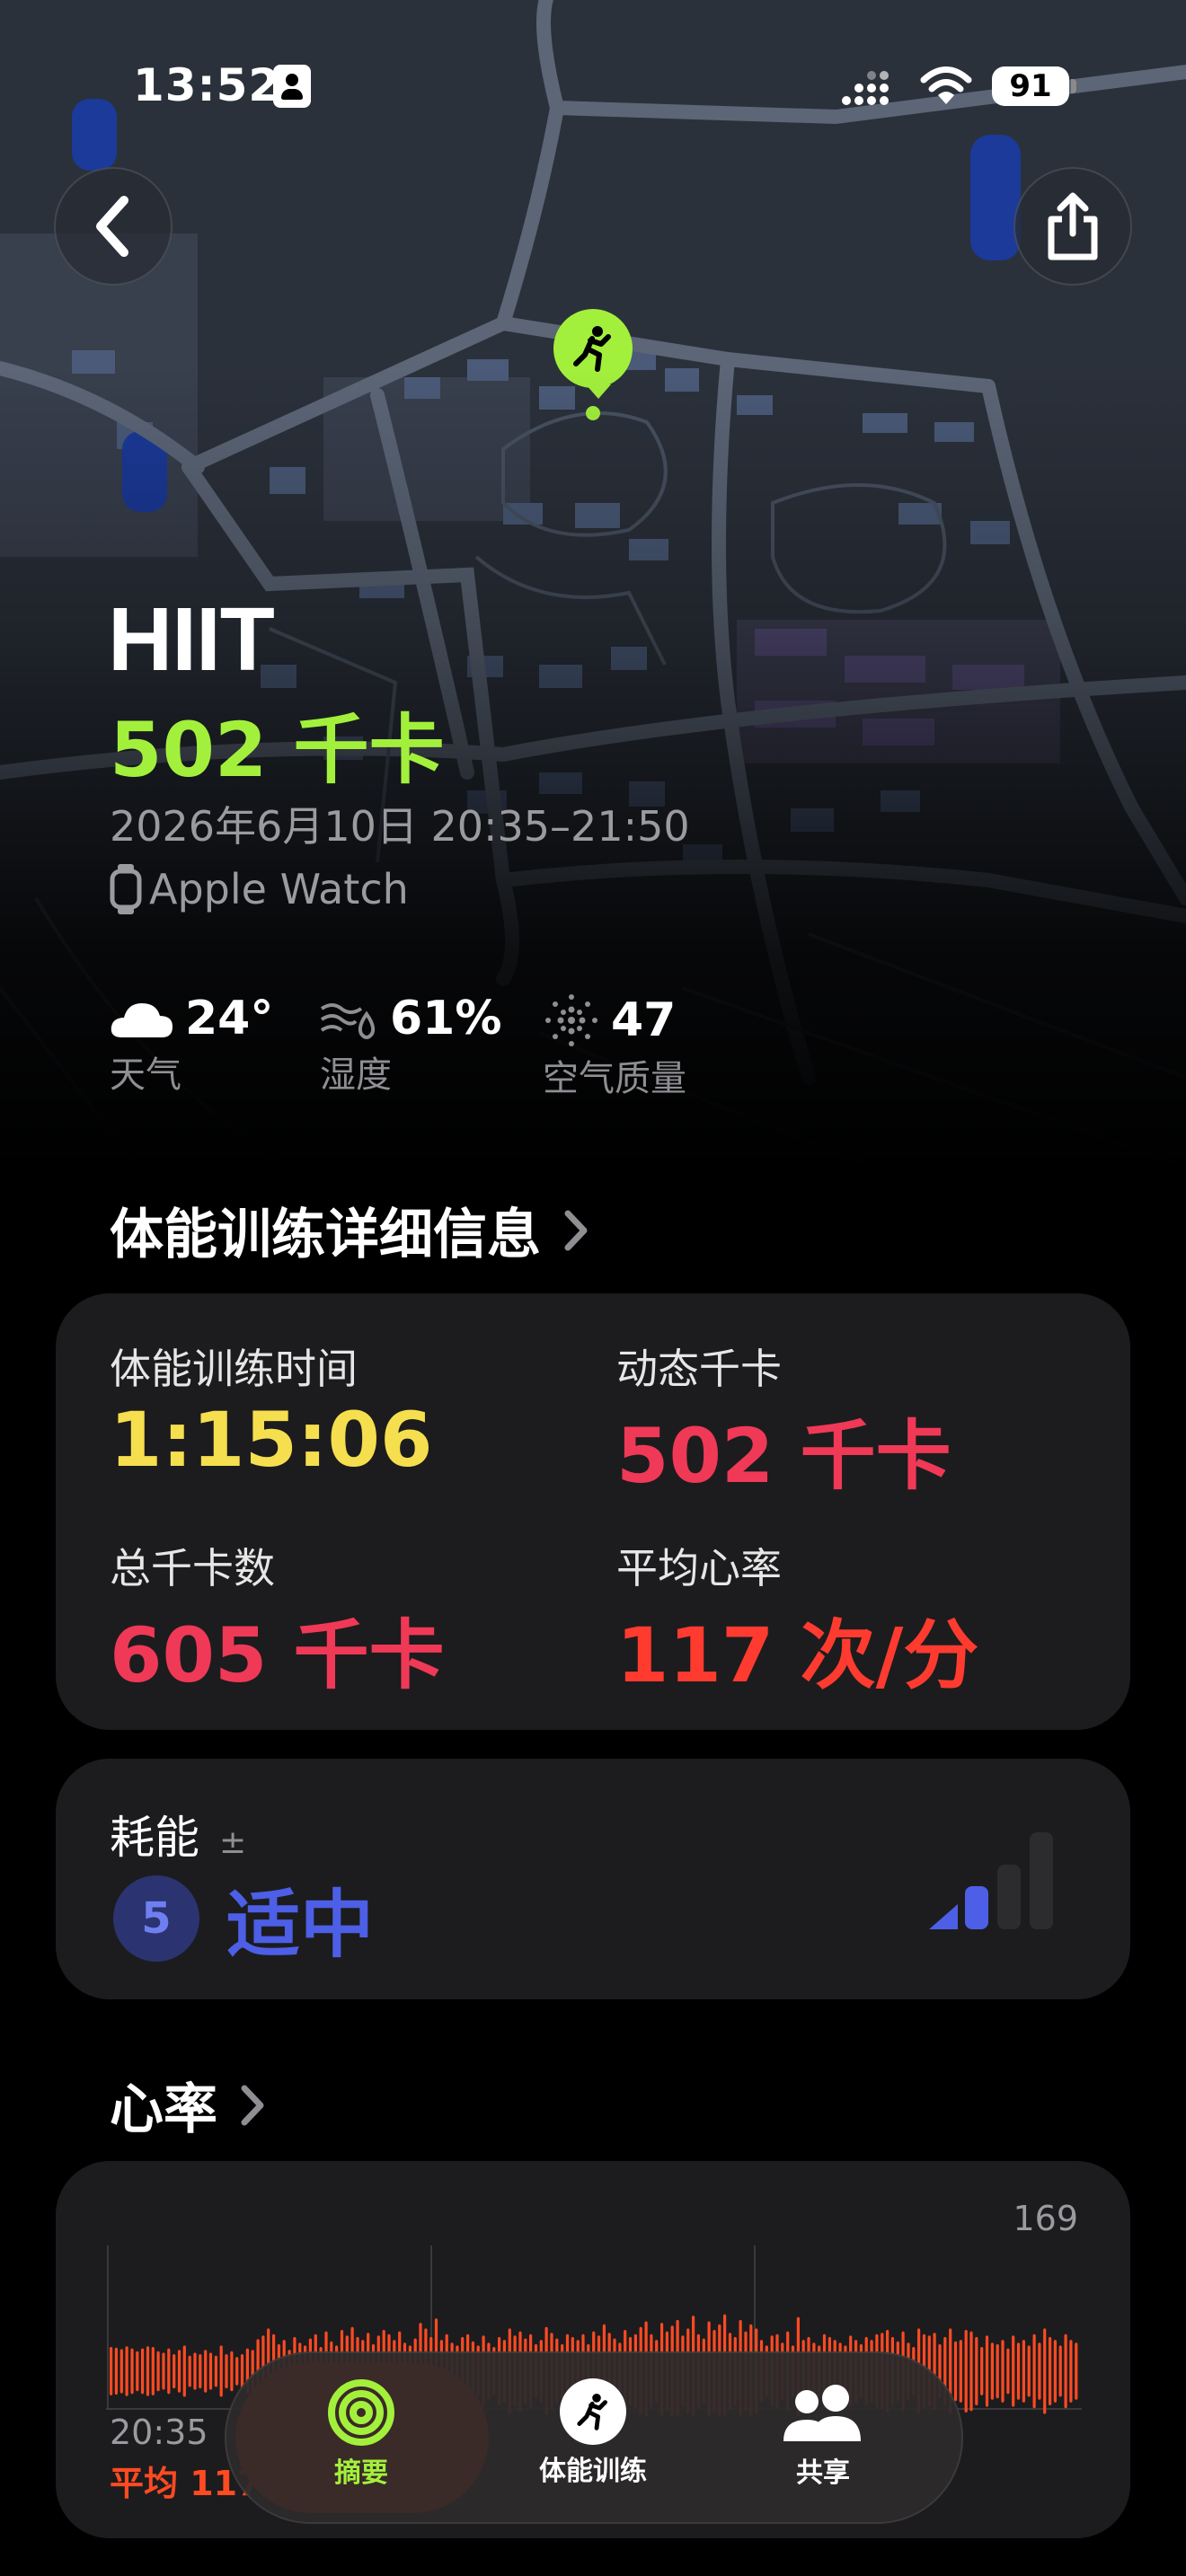 This screenshot has width=1186, height=2576. What do you see at coordinates (191, 639) in the screenshot?
I see `activity-title: HIIT` at bounding box center [191, 639].